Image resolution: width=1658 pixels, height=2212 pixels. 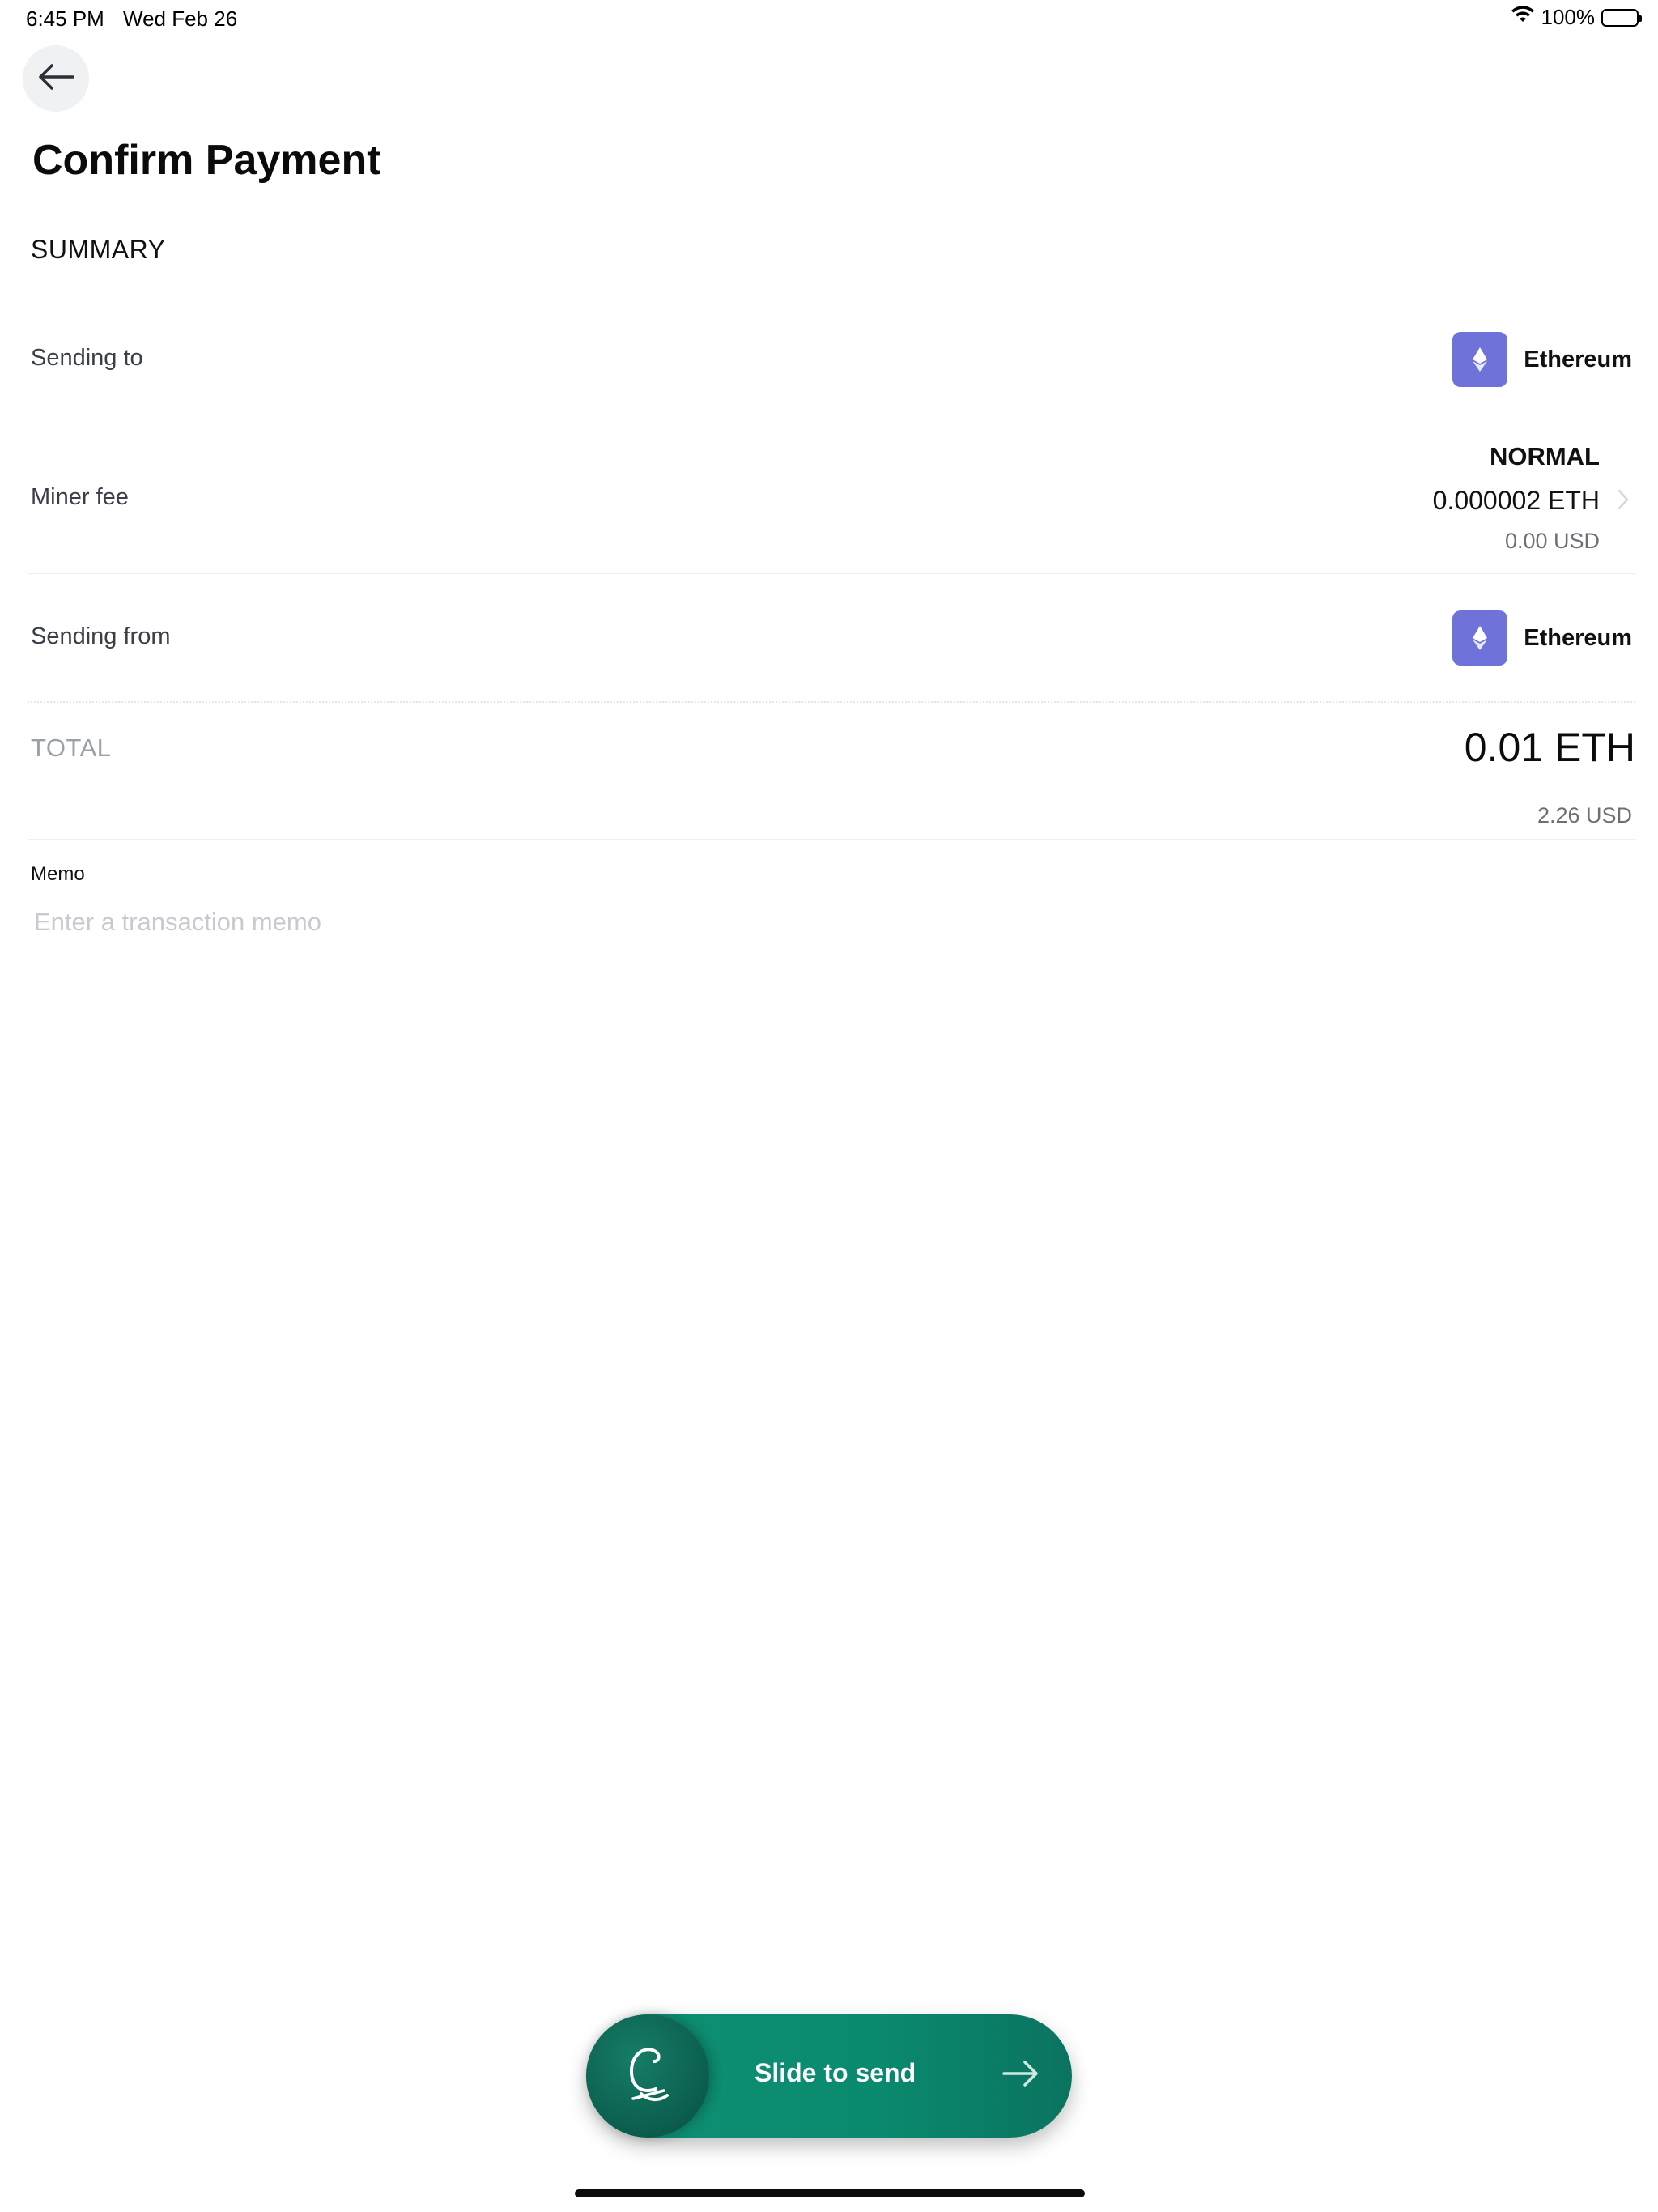 I want to click on battery-icon, so click(x=1621, y=18).